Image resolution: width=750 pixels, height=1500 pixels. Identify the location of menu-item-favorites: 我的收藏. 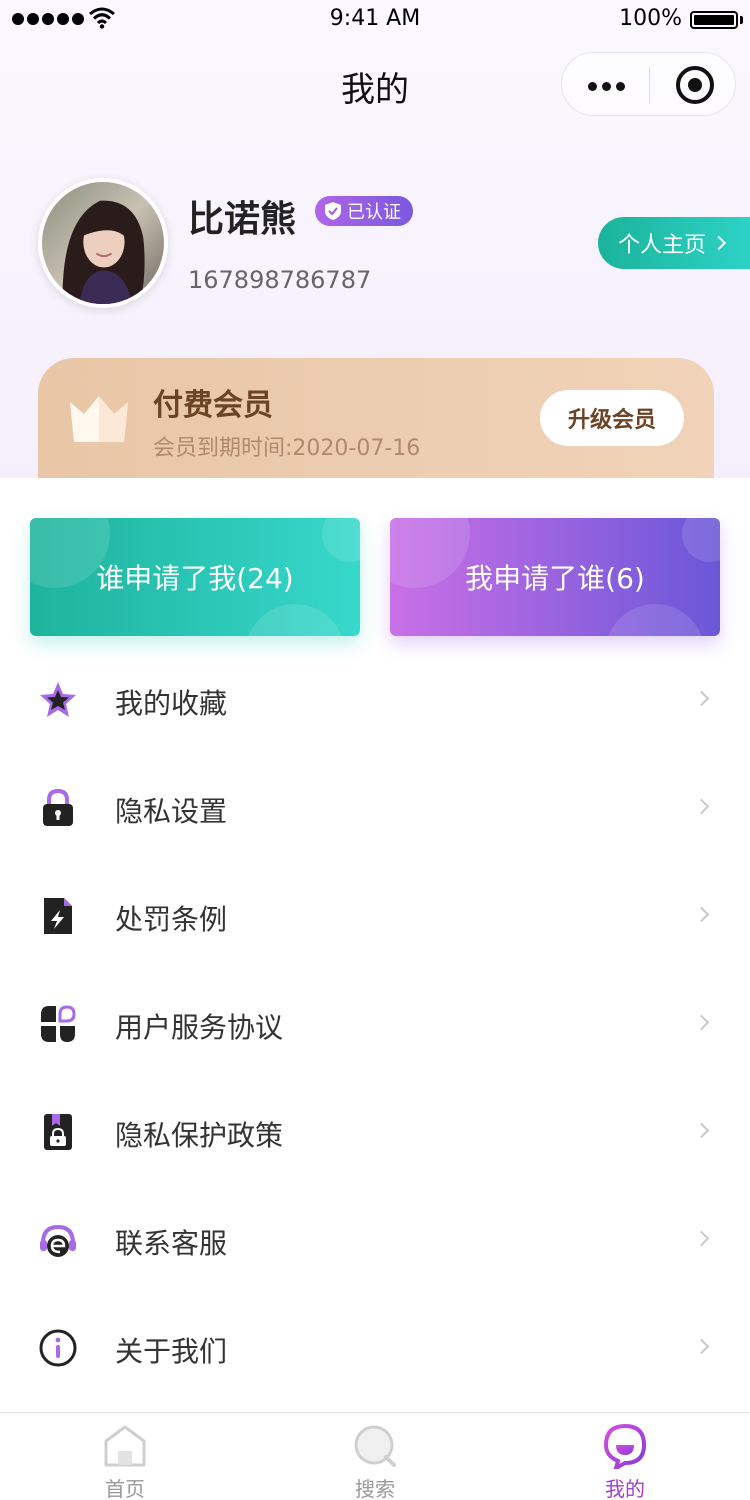
(375, 700).